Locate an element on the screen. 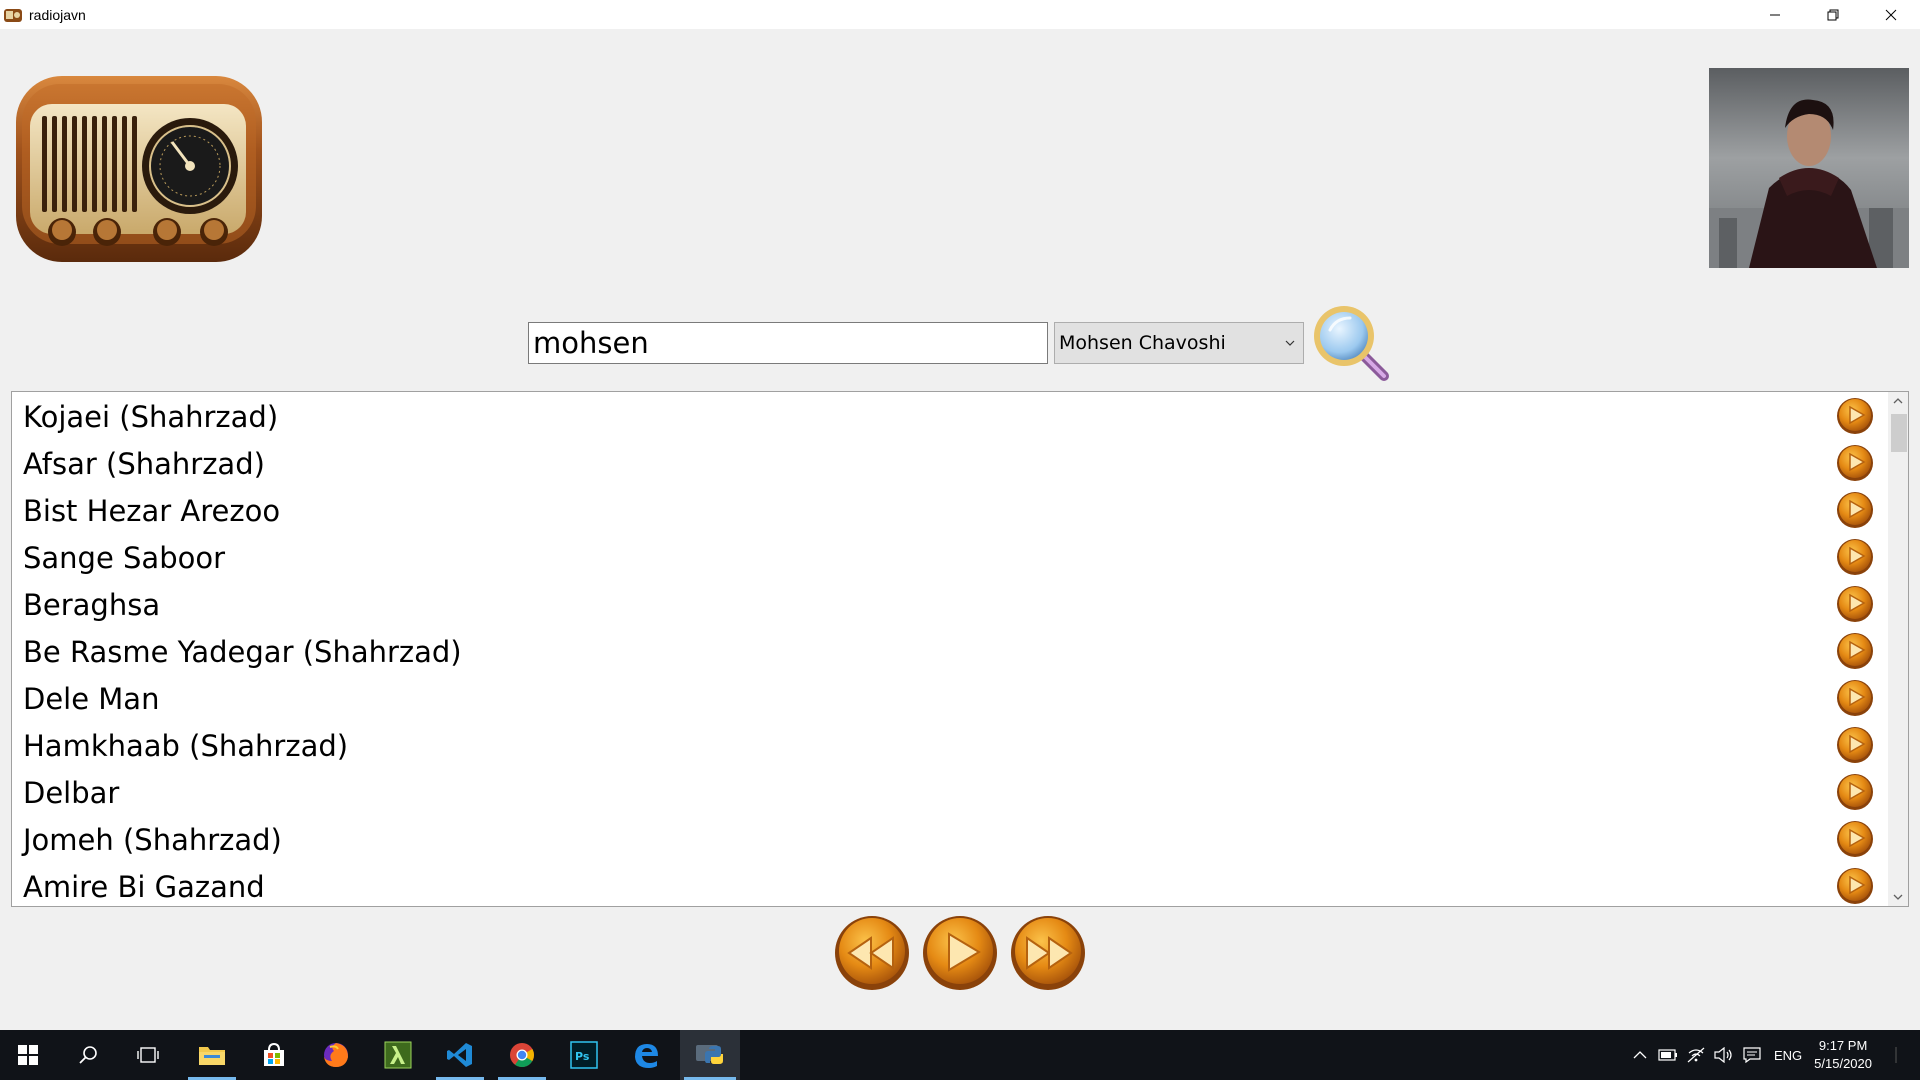 Image resolution: width=1920 pixels, height=1080 pixels. clock-date: 5/15/2020 is located at coordinates (1843, 1063).